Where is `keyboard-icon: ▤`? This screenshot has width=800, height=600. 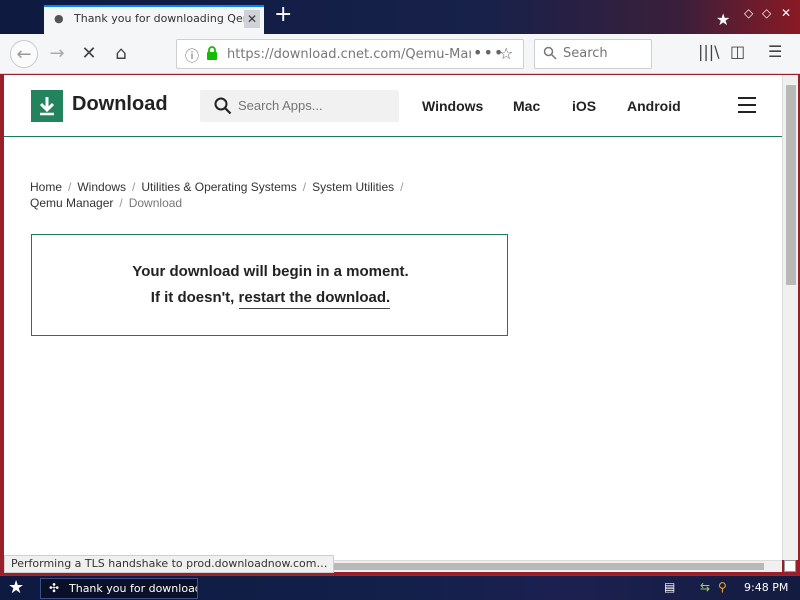
keyboard-icon: ▤ is located at coordinates (669, 587).